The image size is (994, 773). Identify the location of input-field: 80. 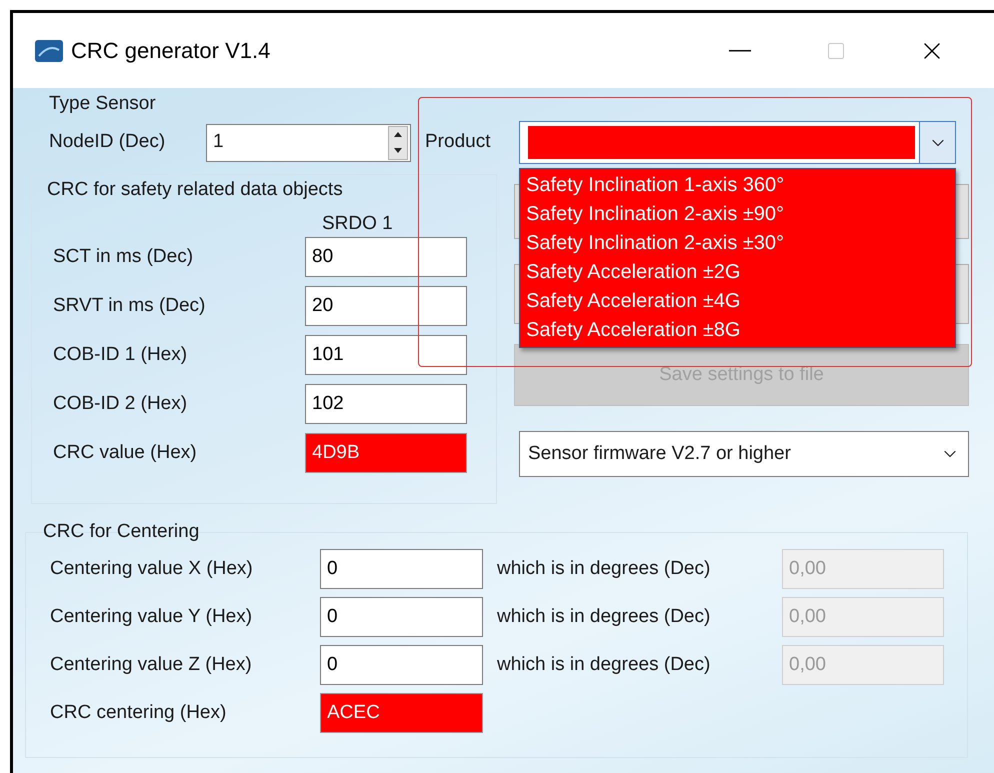
(386, 257).